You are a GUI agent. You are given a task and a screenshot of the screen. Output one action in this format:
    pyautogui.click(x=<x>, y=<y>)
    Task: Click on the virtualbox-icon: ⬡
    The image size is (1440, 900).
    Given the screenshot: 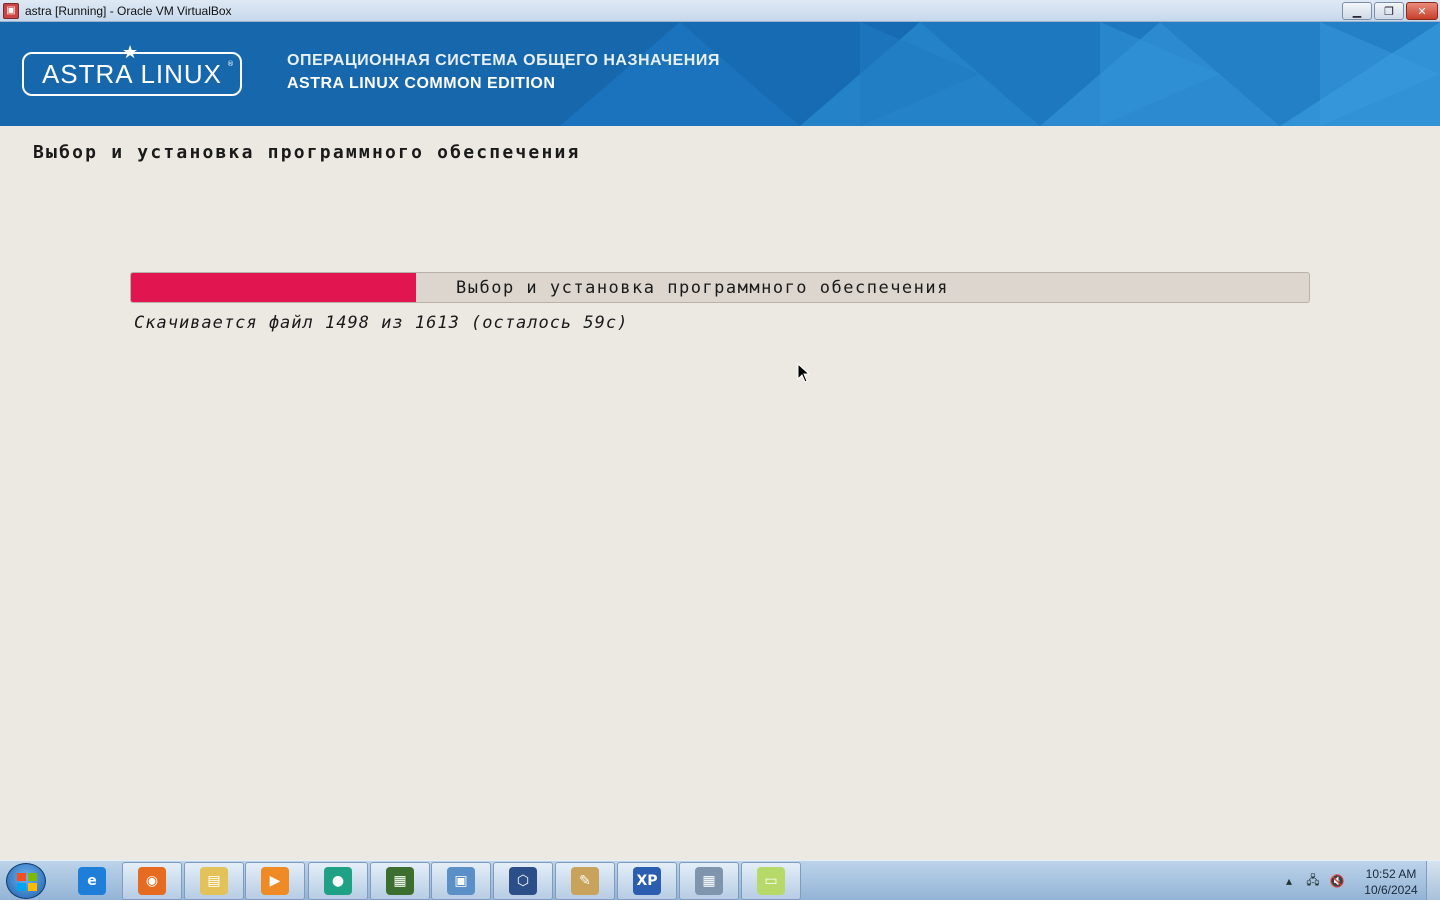 What is the action you would take?
    pyautogui.click(x=523, y=881)
    